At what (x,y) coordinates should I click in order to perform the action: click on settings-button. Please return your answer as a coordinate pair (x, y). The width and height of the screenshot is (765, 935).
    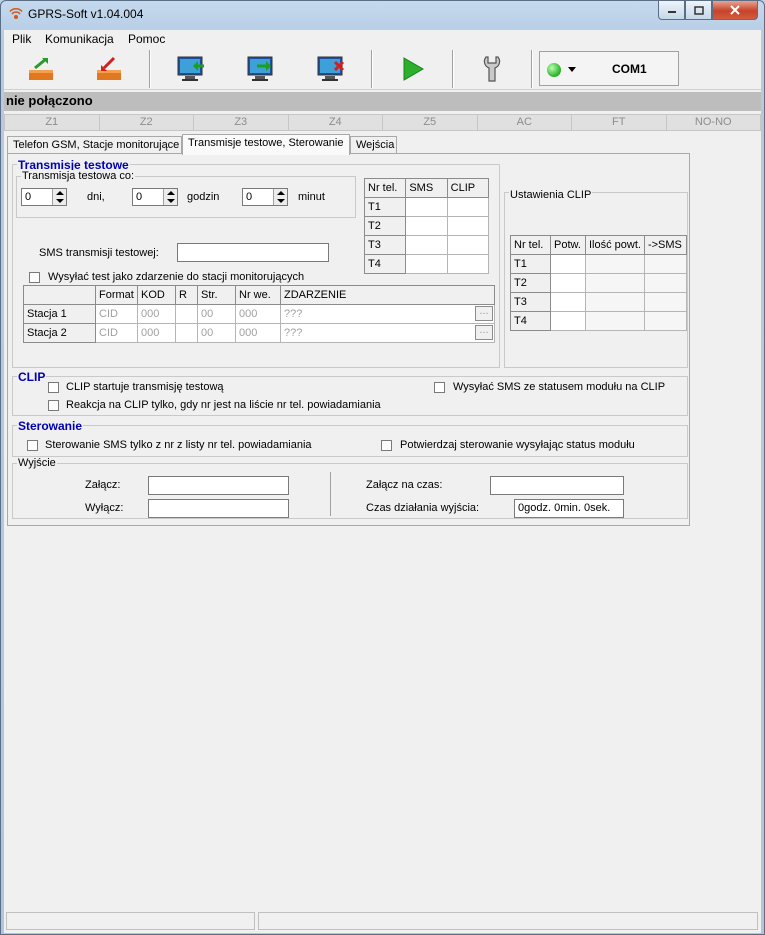
    Looking at the image, I should click on (492, 69).